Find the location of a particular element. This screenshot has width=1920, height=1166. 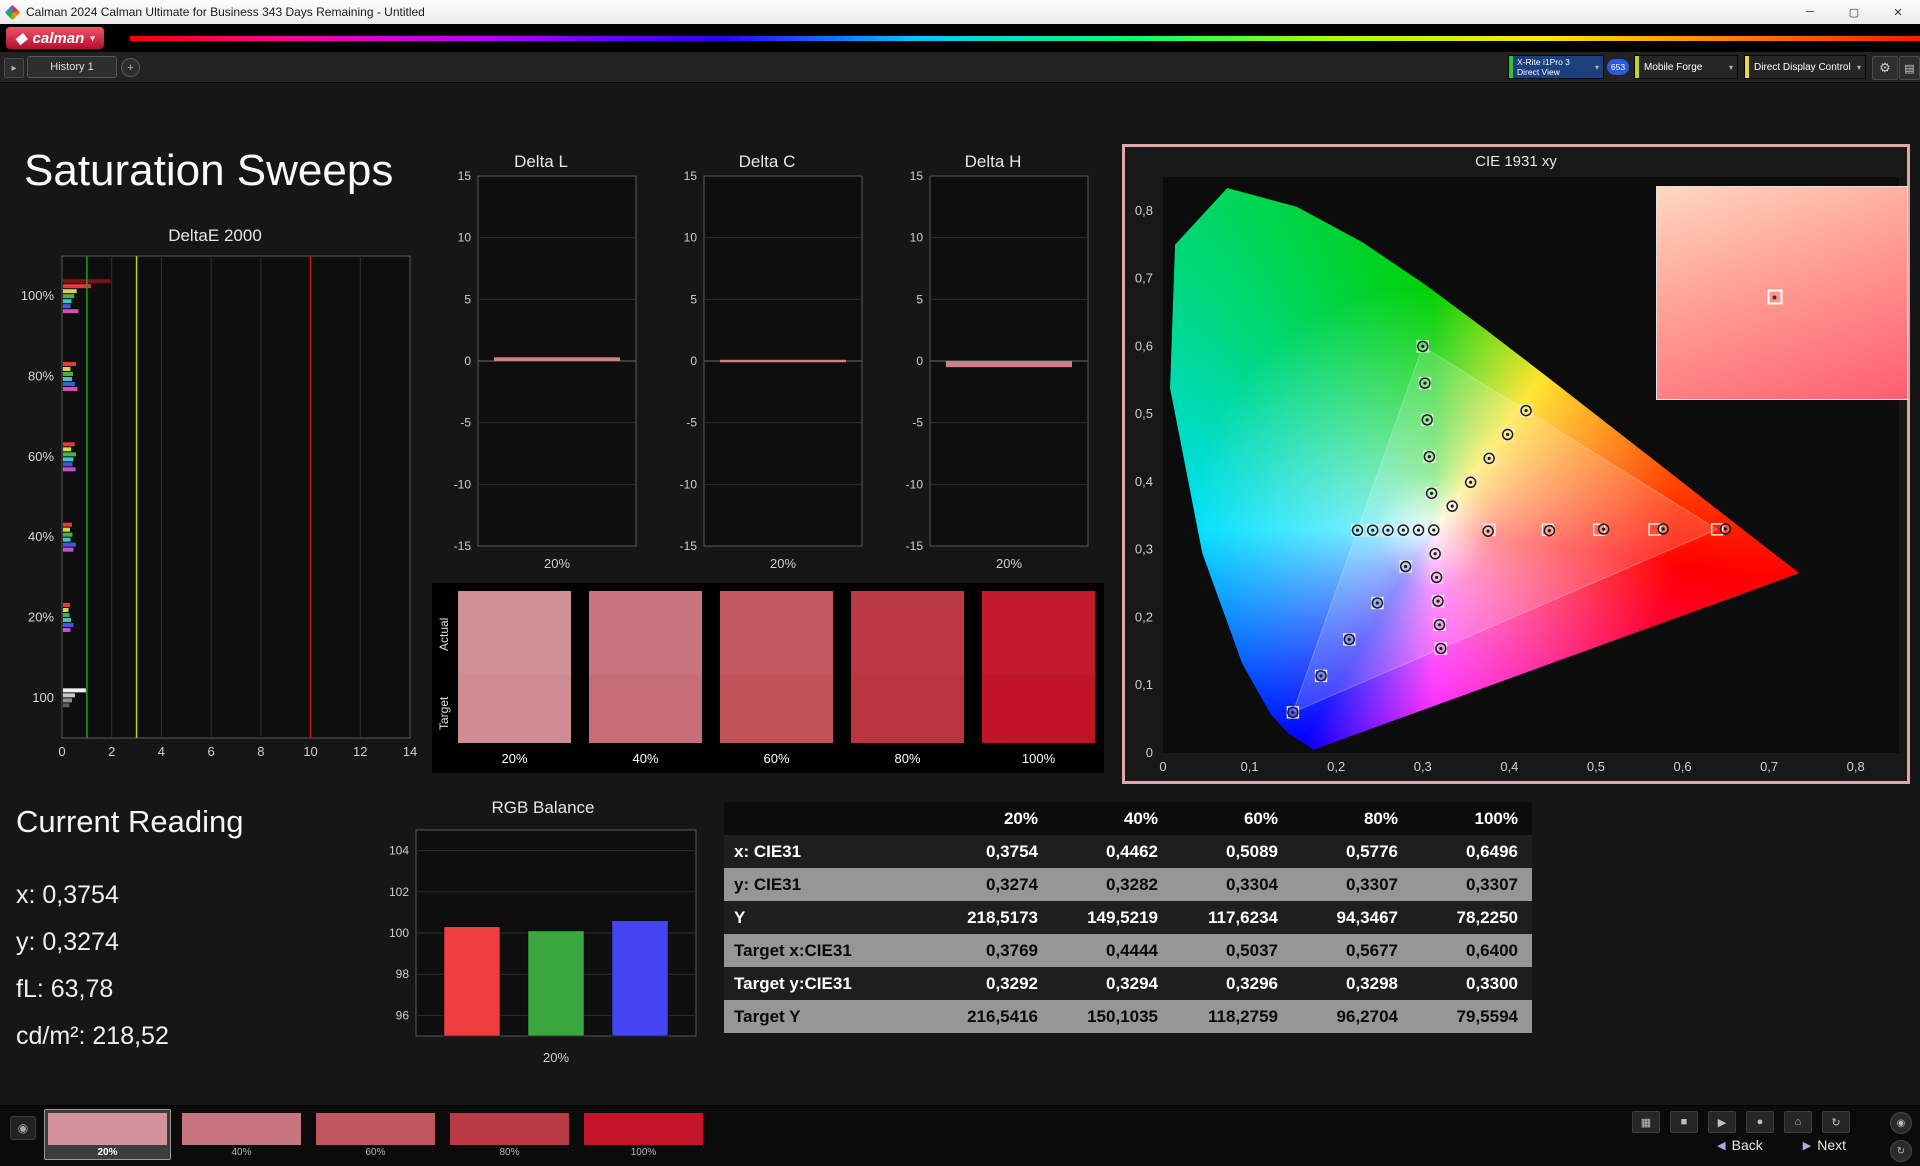

svg-text: 40% is located at coordinates (41, 536).